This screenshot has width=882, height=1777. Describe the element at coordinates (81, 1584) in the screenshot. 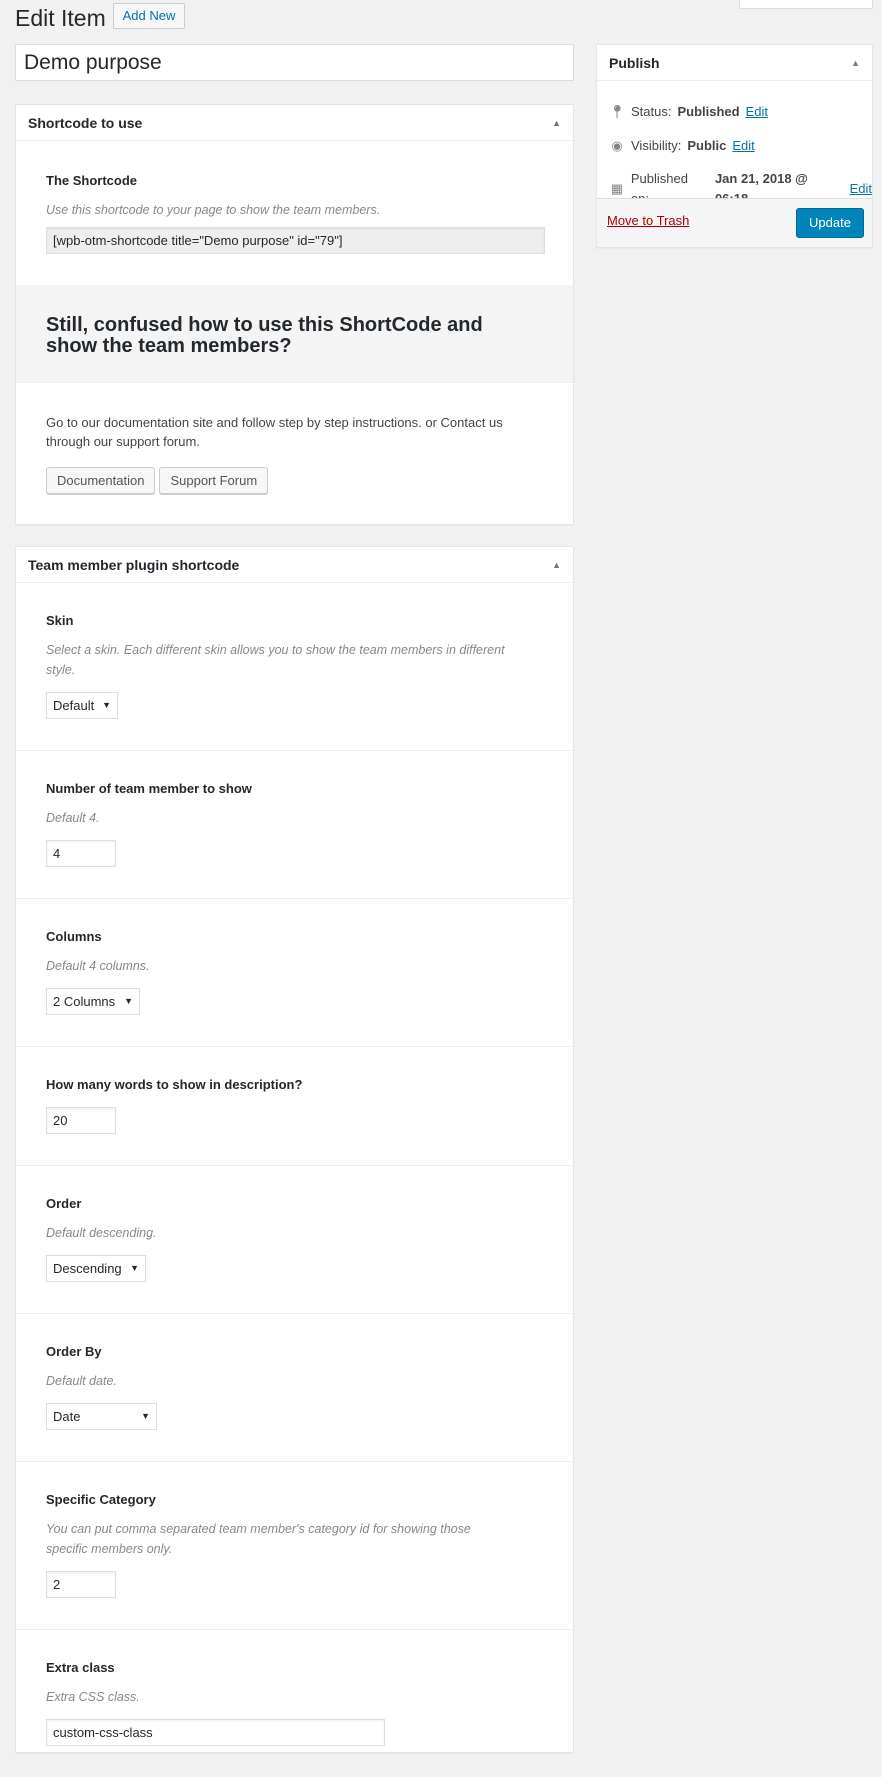

I see `field-input: 2` at that location.